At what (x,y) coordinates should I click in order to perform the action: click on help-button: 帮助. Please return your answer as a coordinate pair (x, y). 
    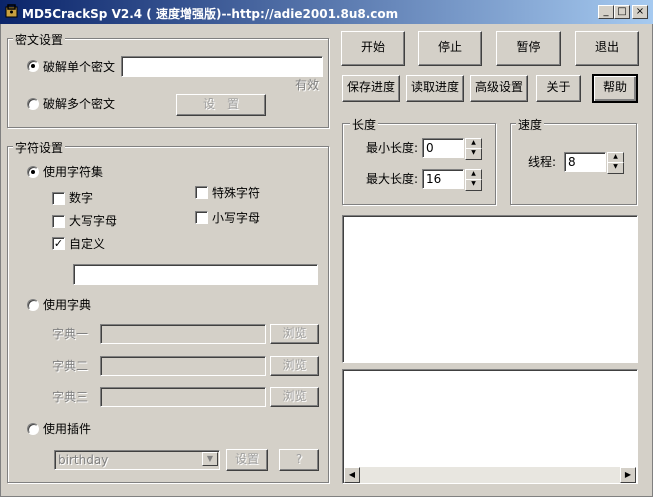
    Looking at the image, I should click on (615, 88).